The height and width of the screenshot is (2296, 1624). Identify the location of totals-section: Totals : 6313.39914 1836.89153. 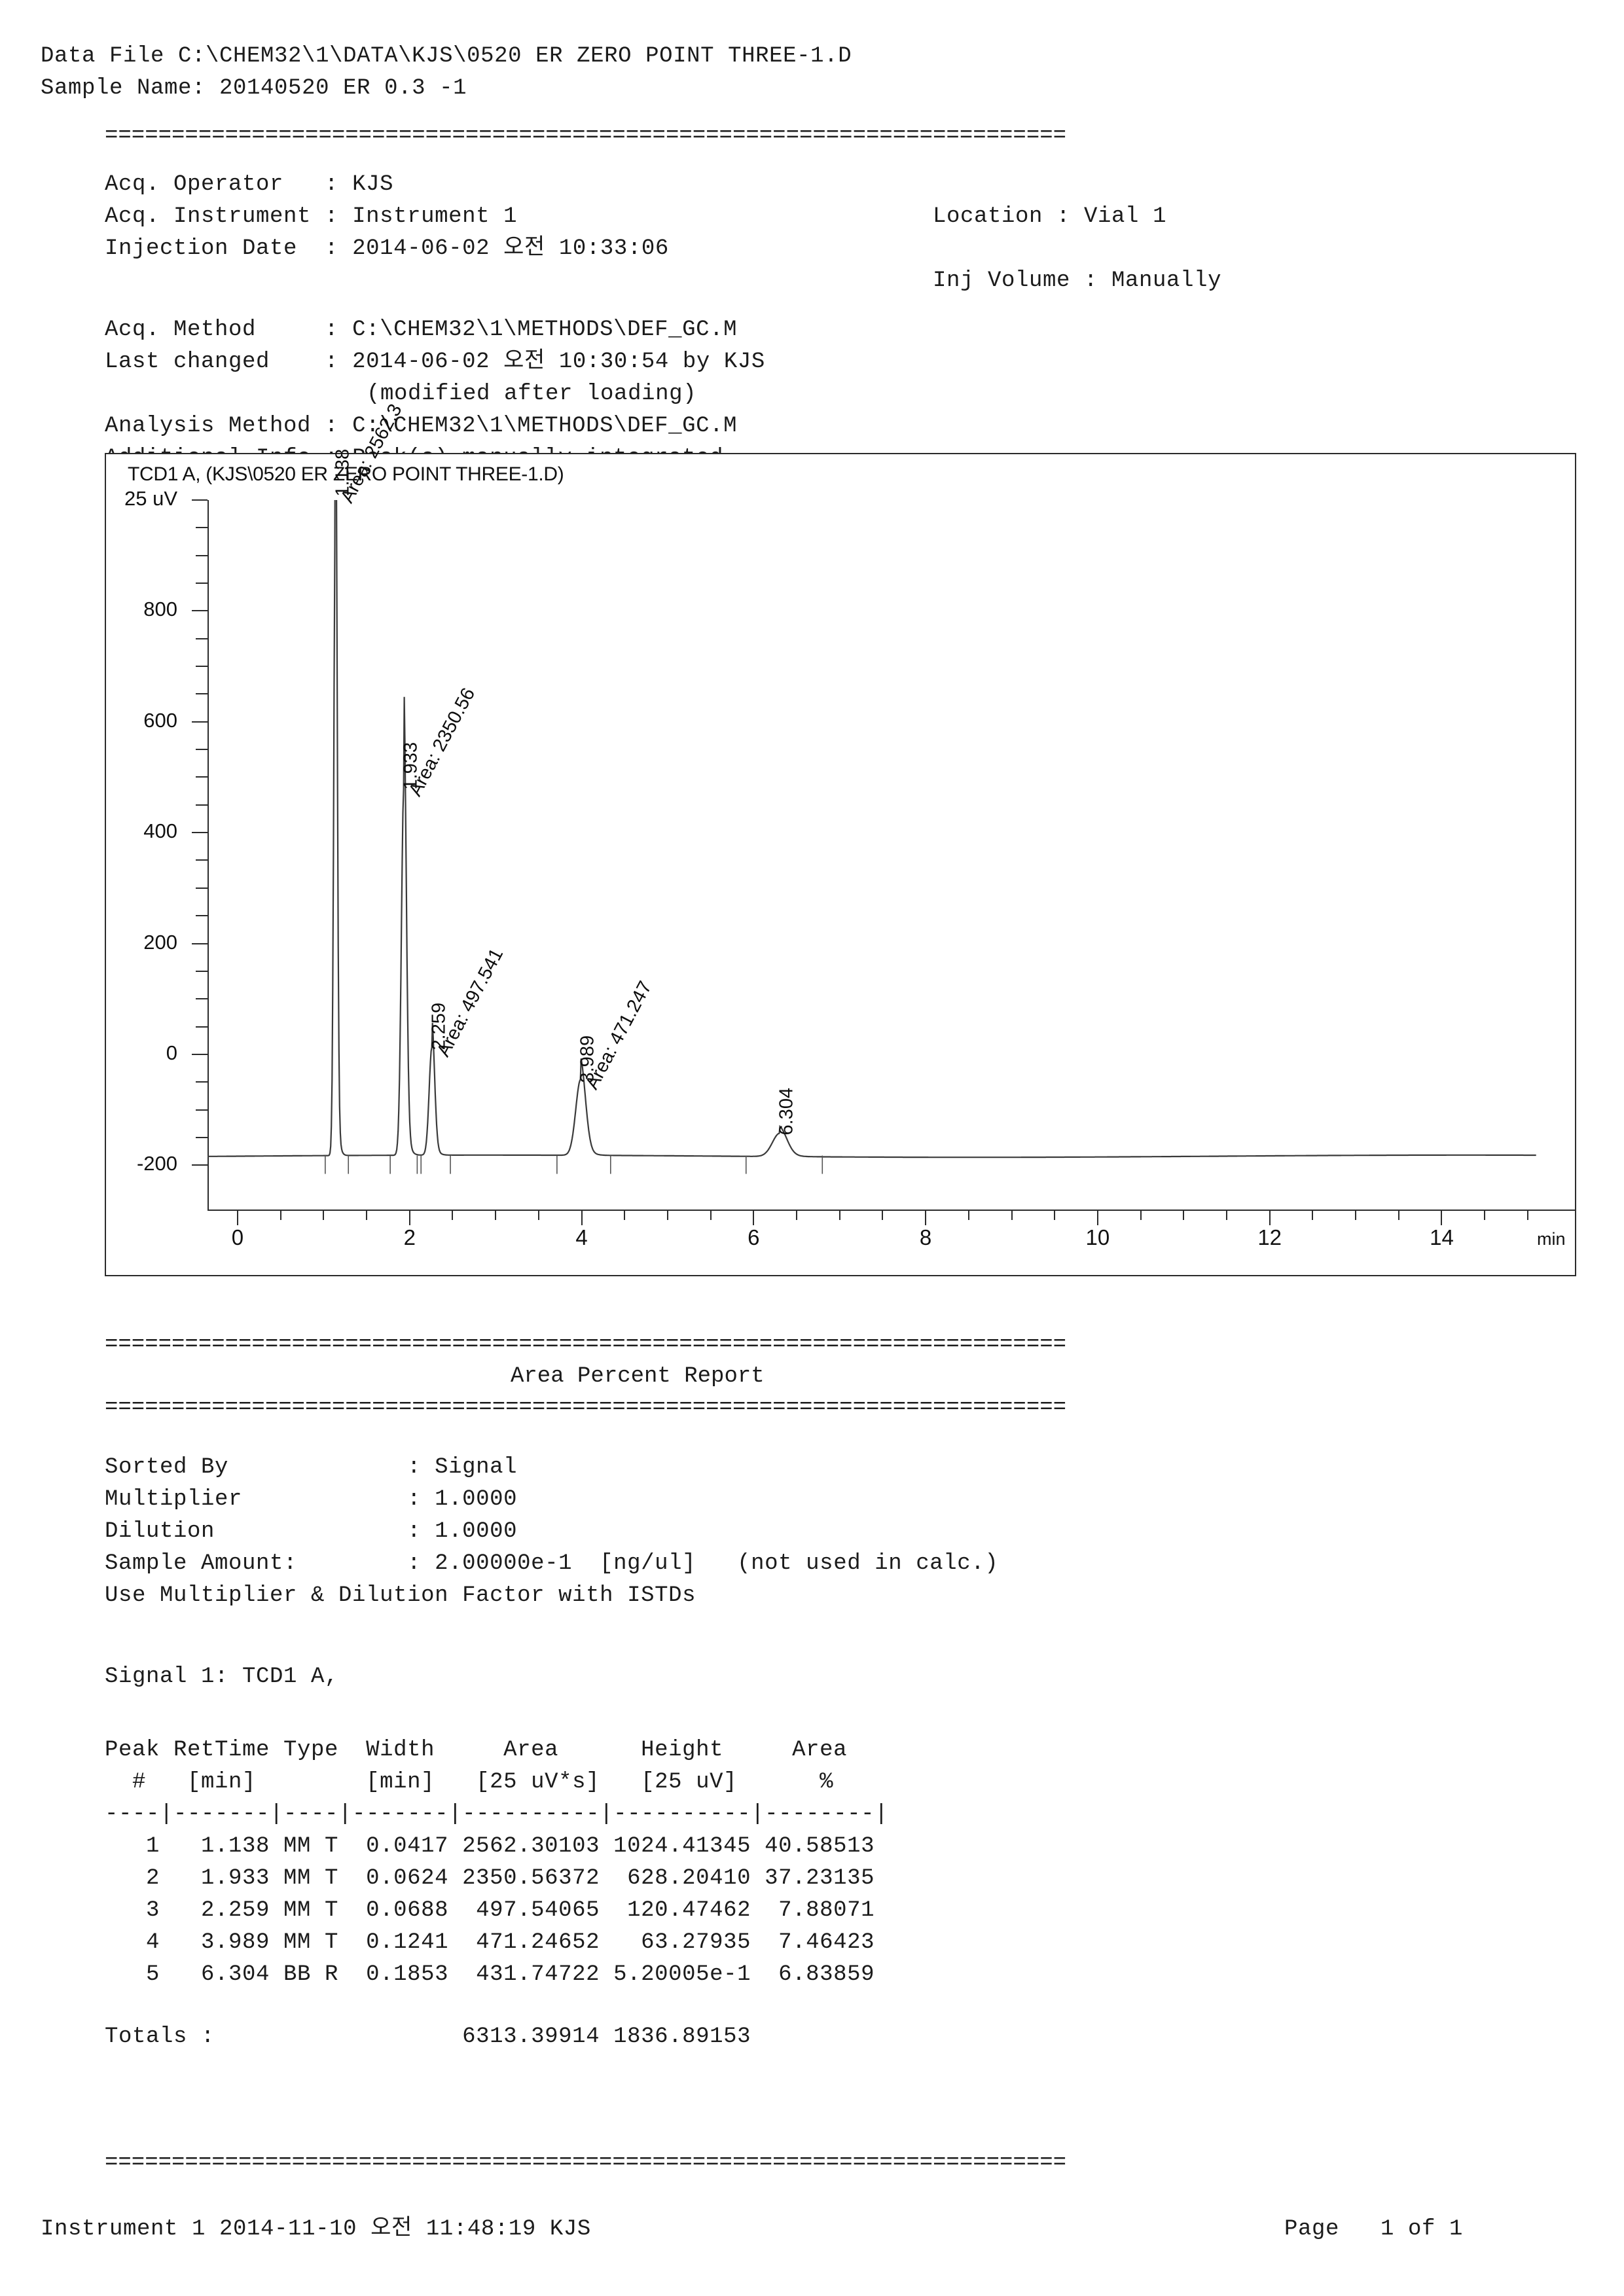
(428, 2037).